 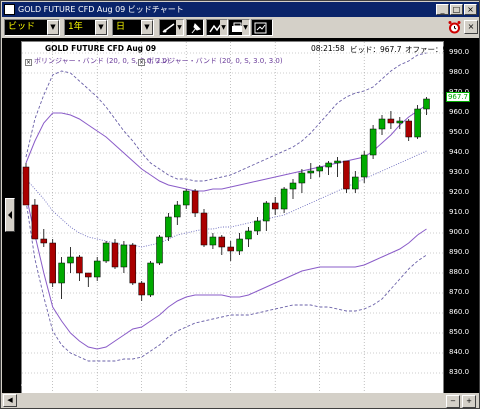 I want to click on line-tool-button: ▼, so click(x=171, y=27).